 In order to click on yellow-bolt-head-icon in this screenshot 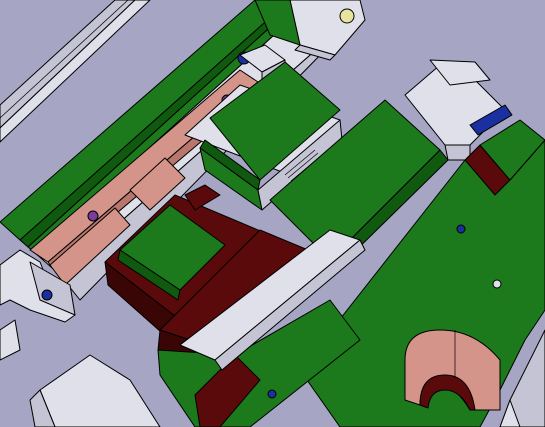, I will do `click(347, 16)`.